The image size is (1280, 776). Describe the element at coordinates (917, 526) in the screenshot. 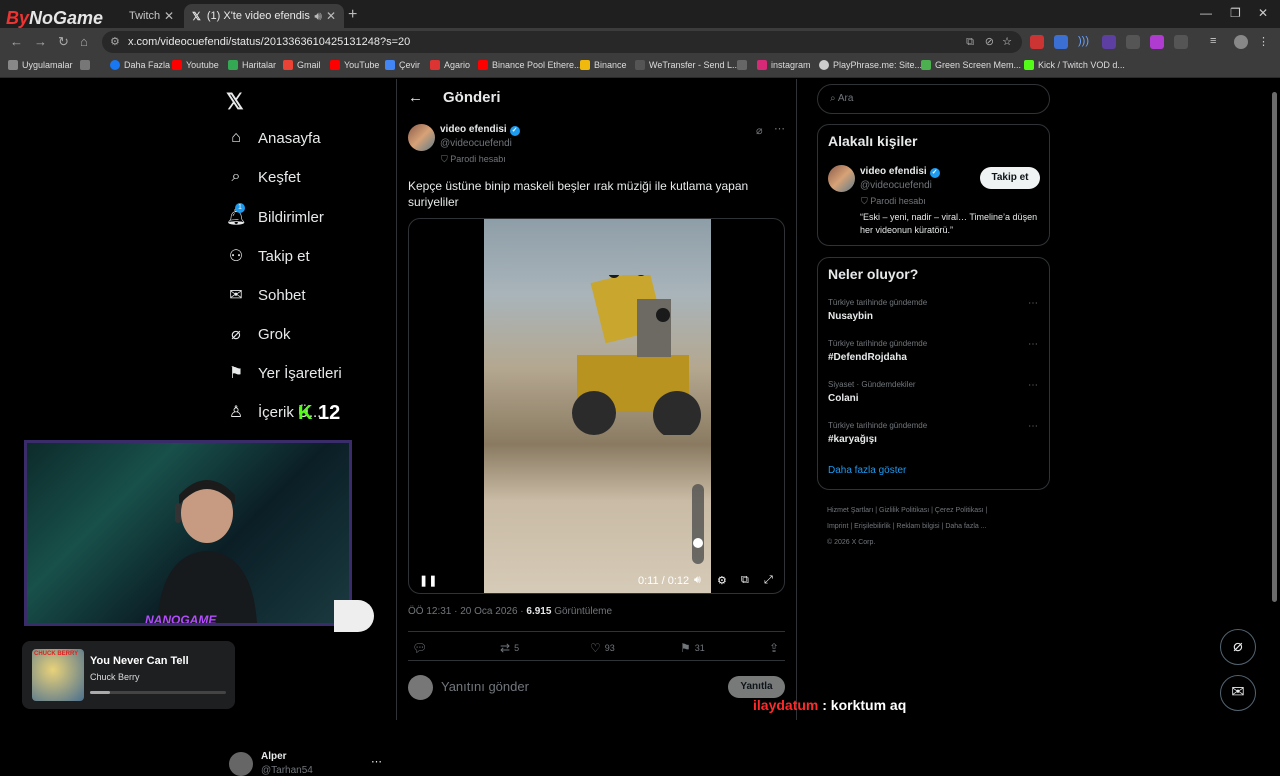

I see `footer-link: Reklam bilgisi` at that location.